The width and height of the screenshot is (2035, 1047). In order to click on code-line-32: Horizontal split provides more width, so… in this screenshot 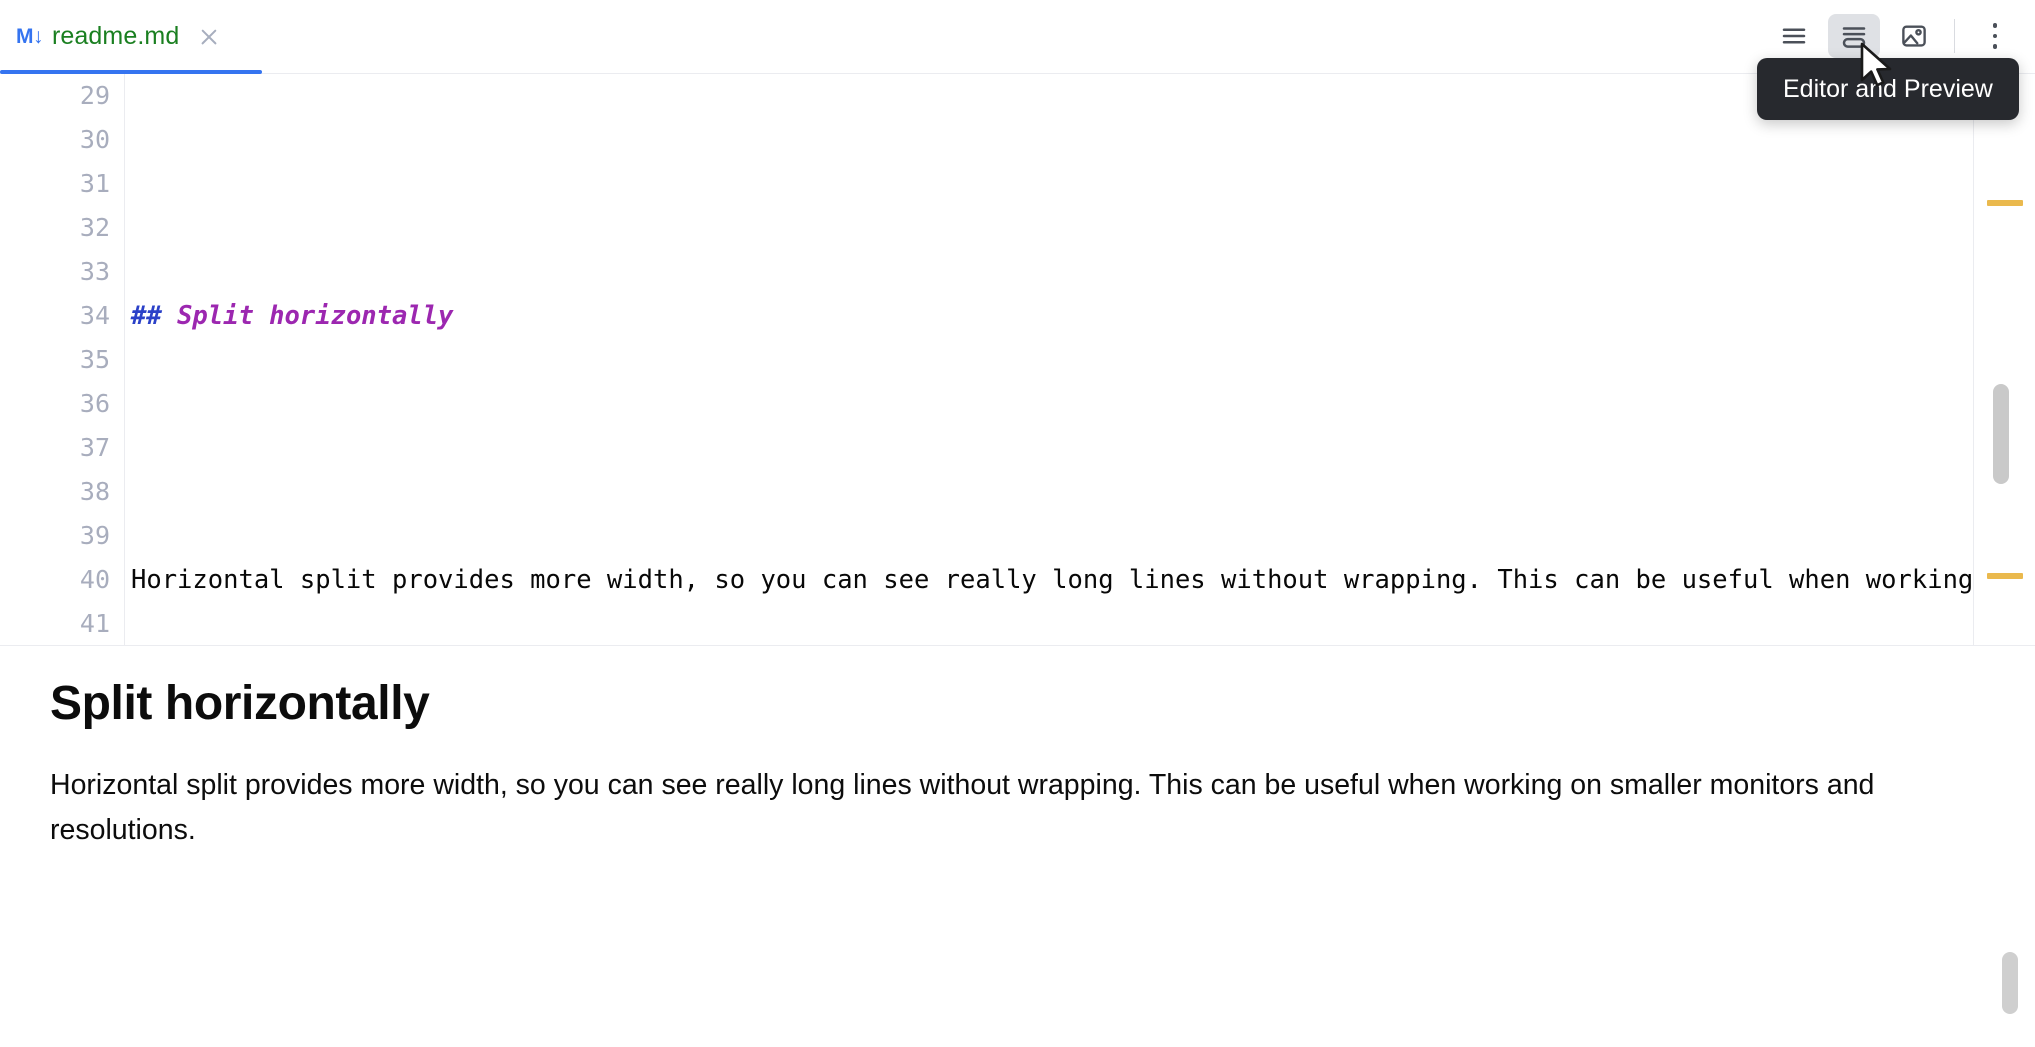, I will do `click(1052, 580)`.